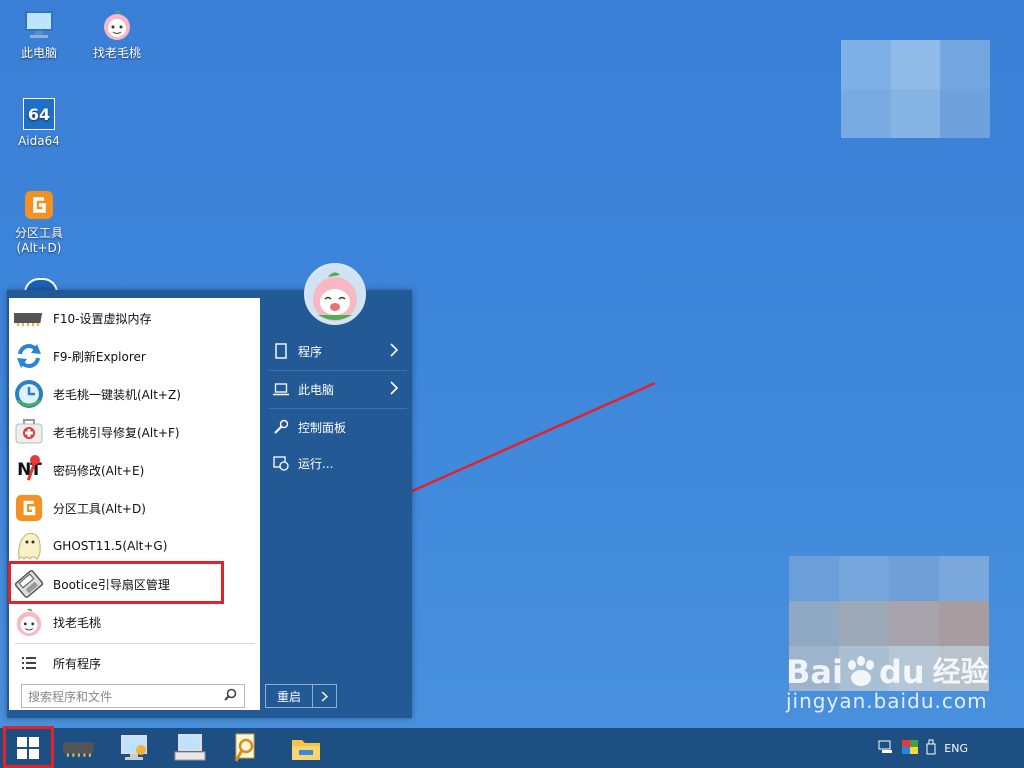  What do you see at coordinates (289, 696) in the screenshot?
I see `restart-label: 重启` at bounding box center [289, 696].